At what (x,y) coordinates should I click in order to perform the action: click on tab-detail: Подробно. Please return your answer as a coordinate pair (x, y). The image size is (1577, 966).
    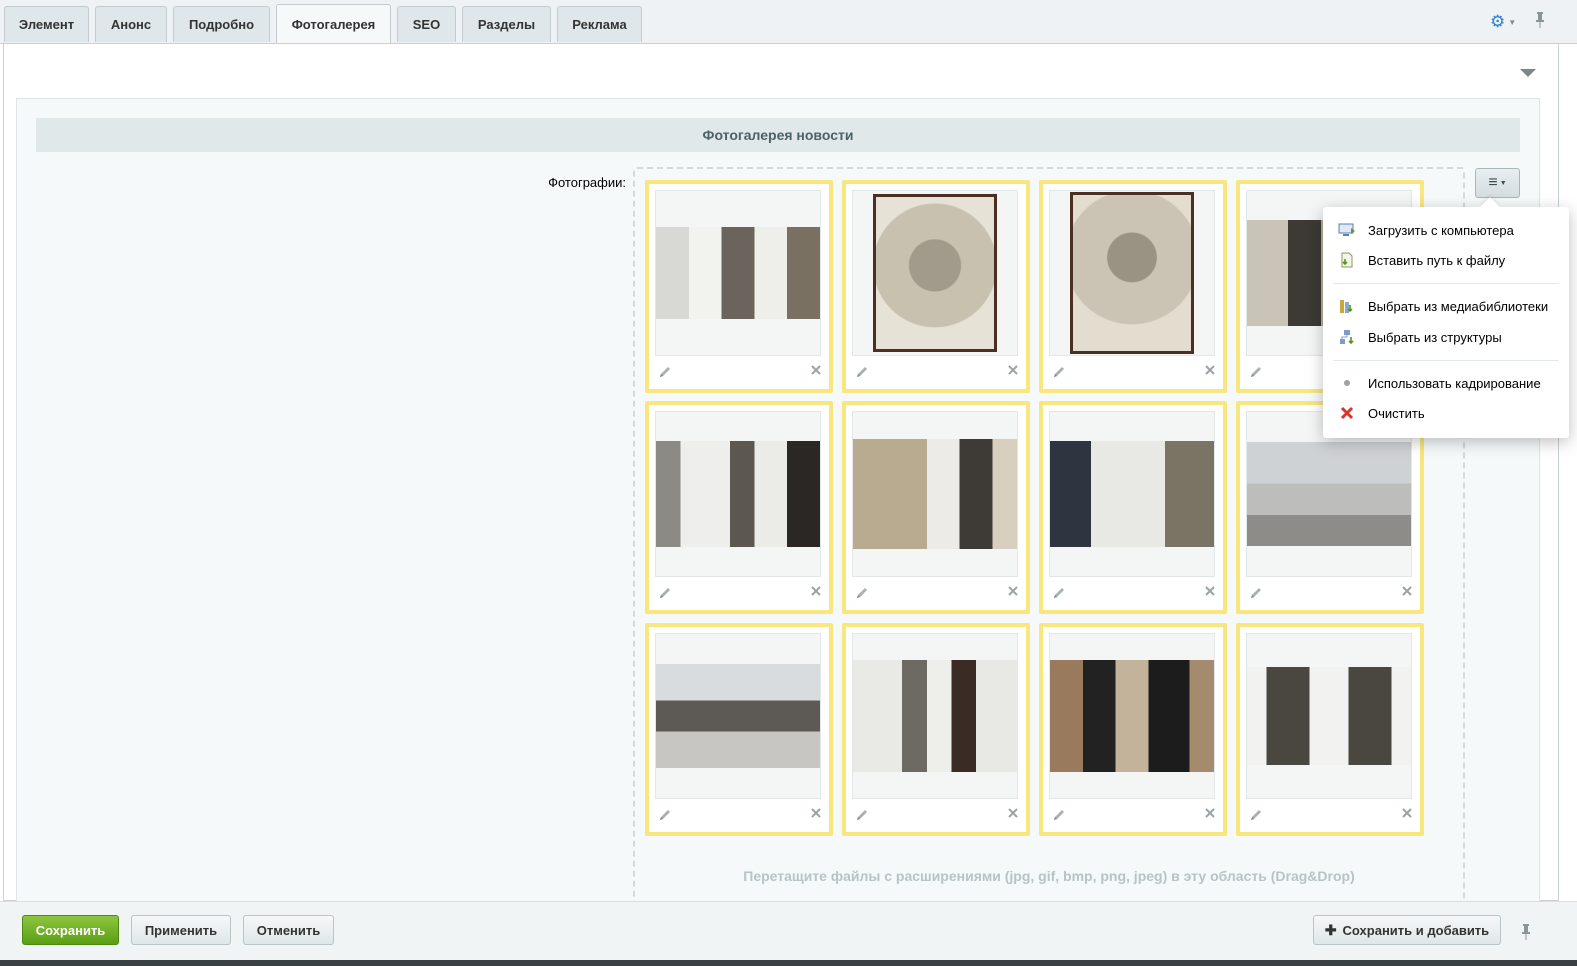
    Looking at the image, I should click on (221, 24).